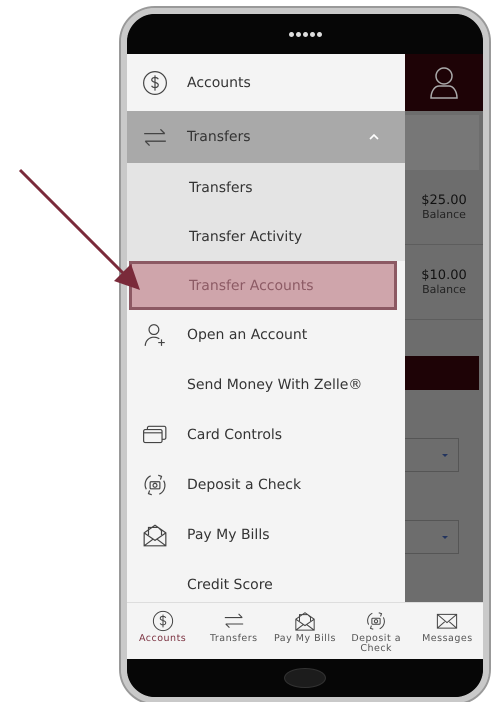  I want to click on home-button, so click(305, 678).